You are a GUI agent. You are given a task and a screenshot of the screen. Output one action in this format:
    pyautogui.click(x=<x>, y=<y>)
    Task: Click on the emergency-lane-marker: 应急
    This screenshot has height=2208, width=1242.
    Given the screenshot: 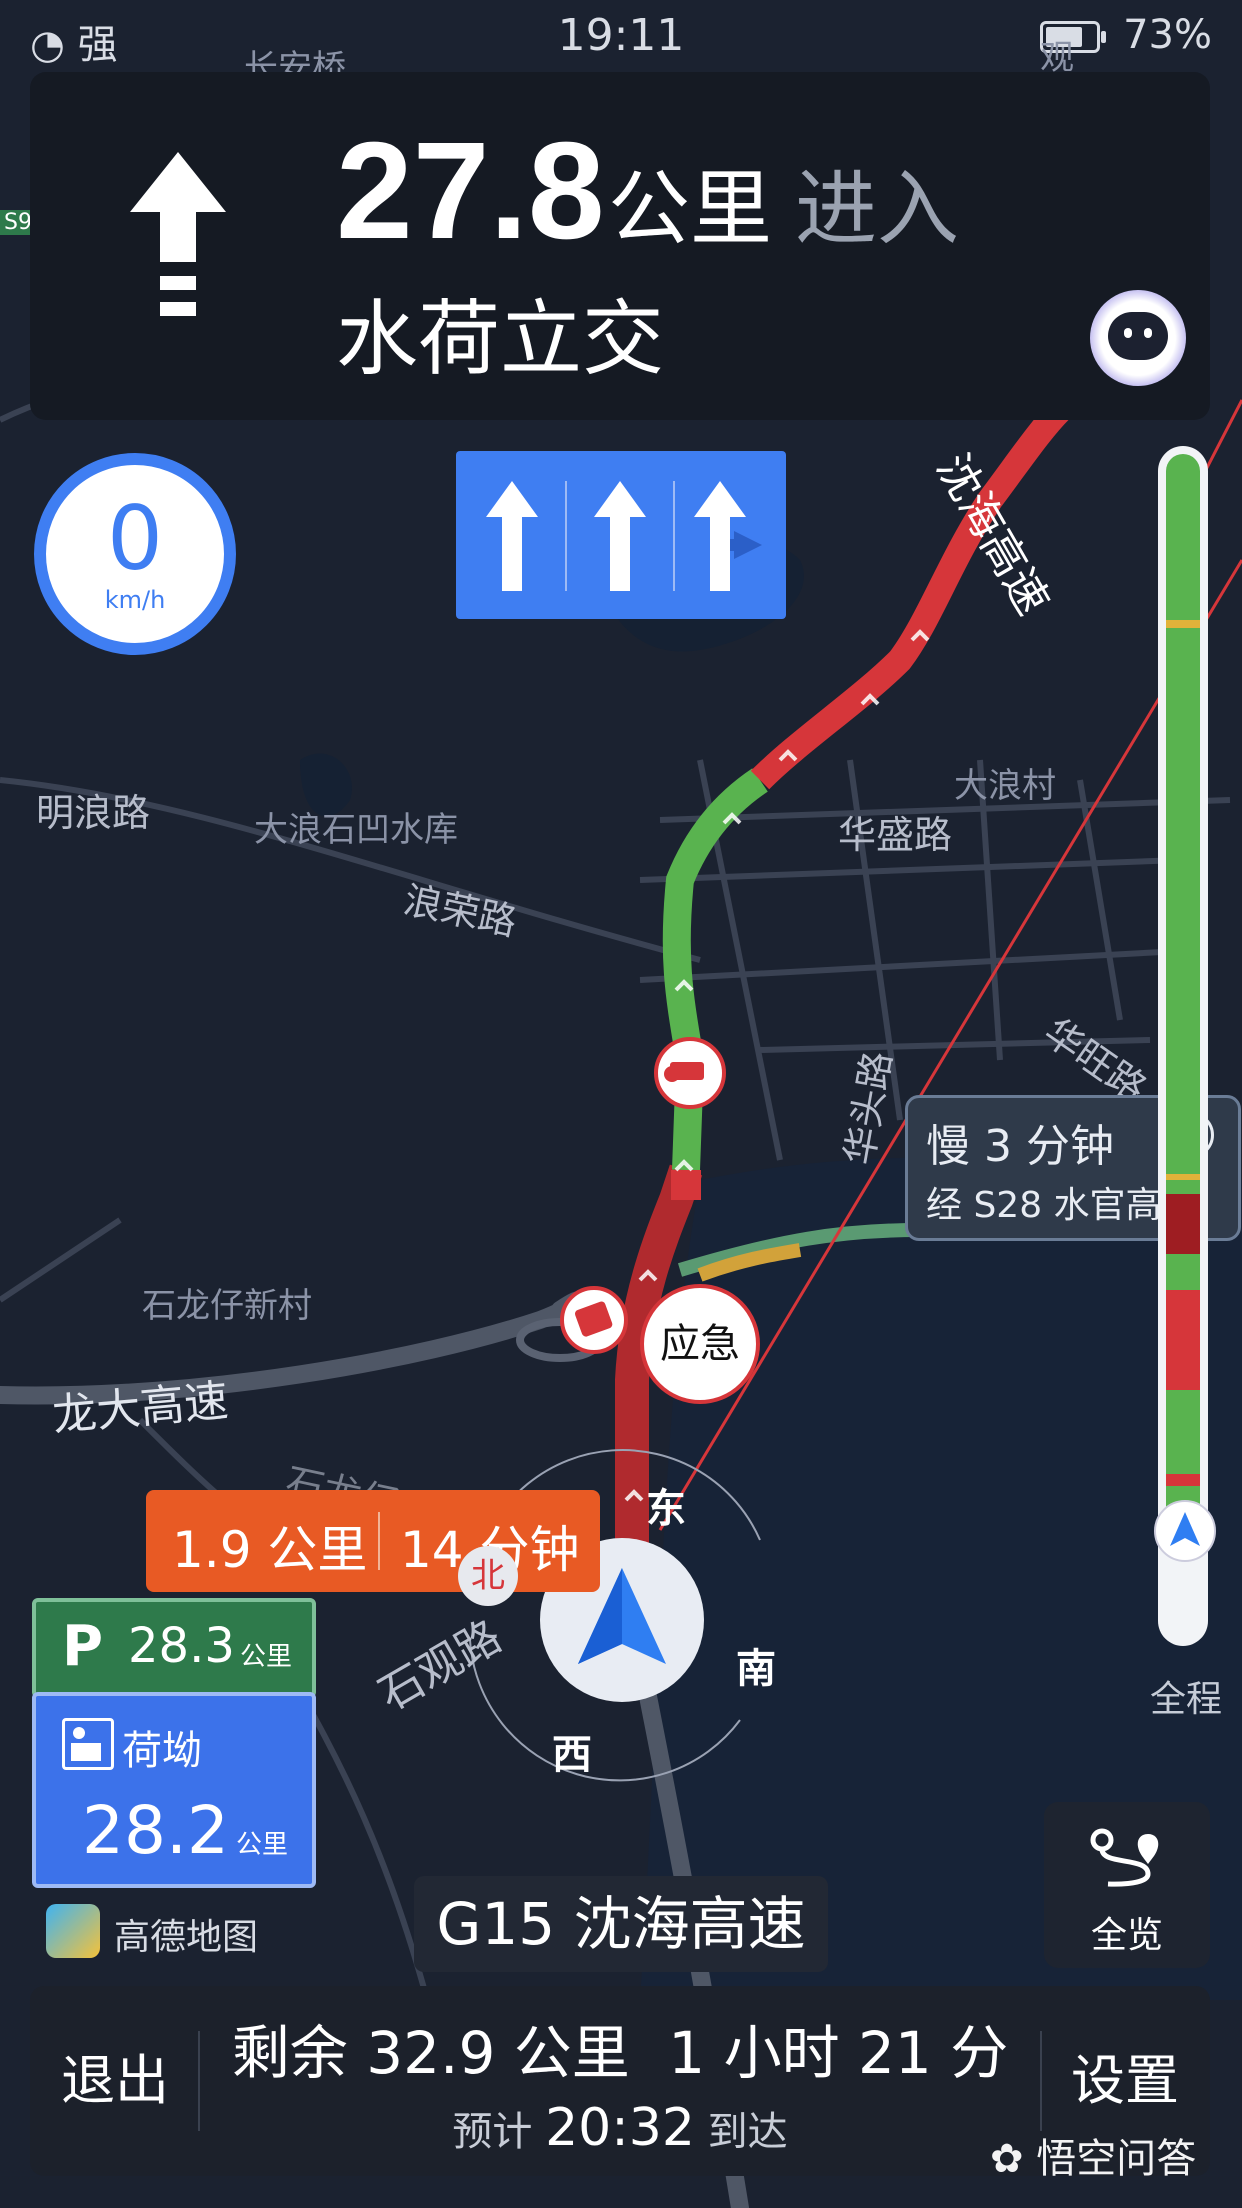 What is the action you would take?
    pyautogui.click(x=700, y=1344)
    